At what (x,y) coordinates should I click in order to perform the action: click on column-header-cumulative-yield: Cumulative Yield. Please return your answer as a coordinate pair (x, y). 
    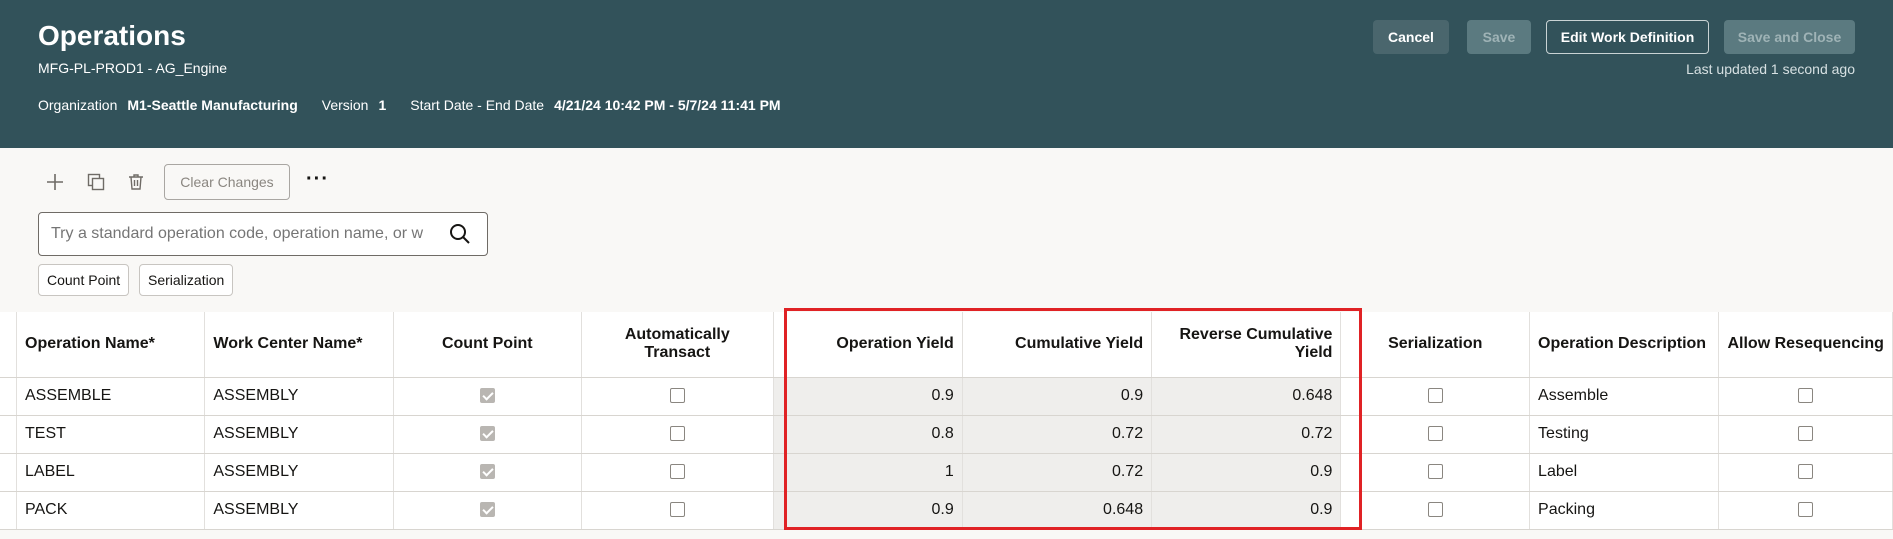
    Looking at the image, I should click on (1057, 345).